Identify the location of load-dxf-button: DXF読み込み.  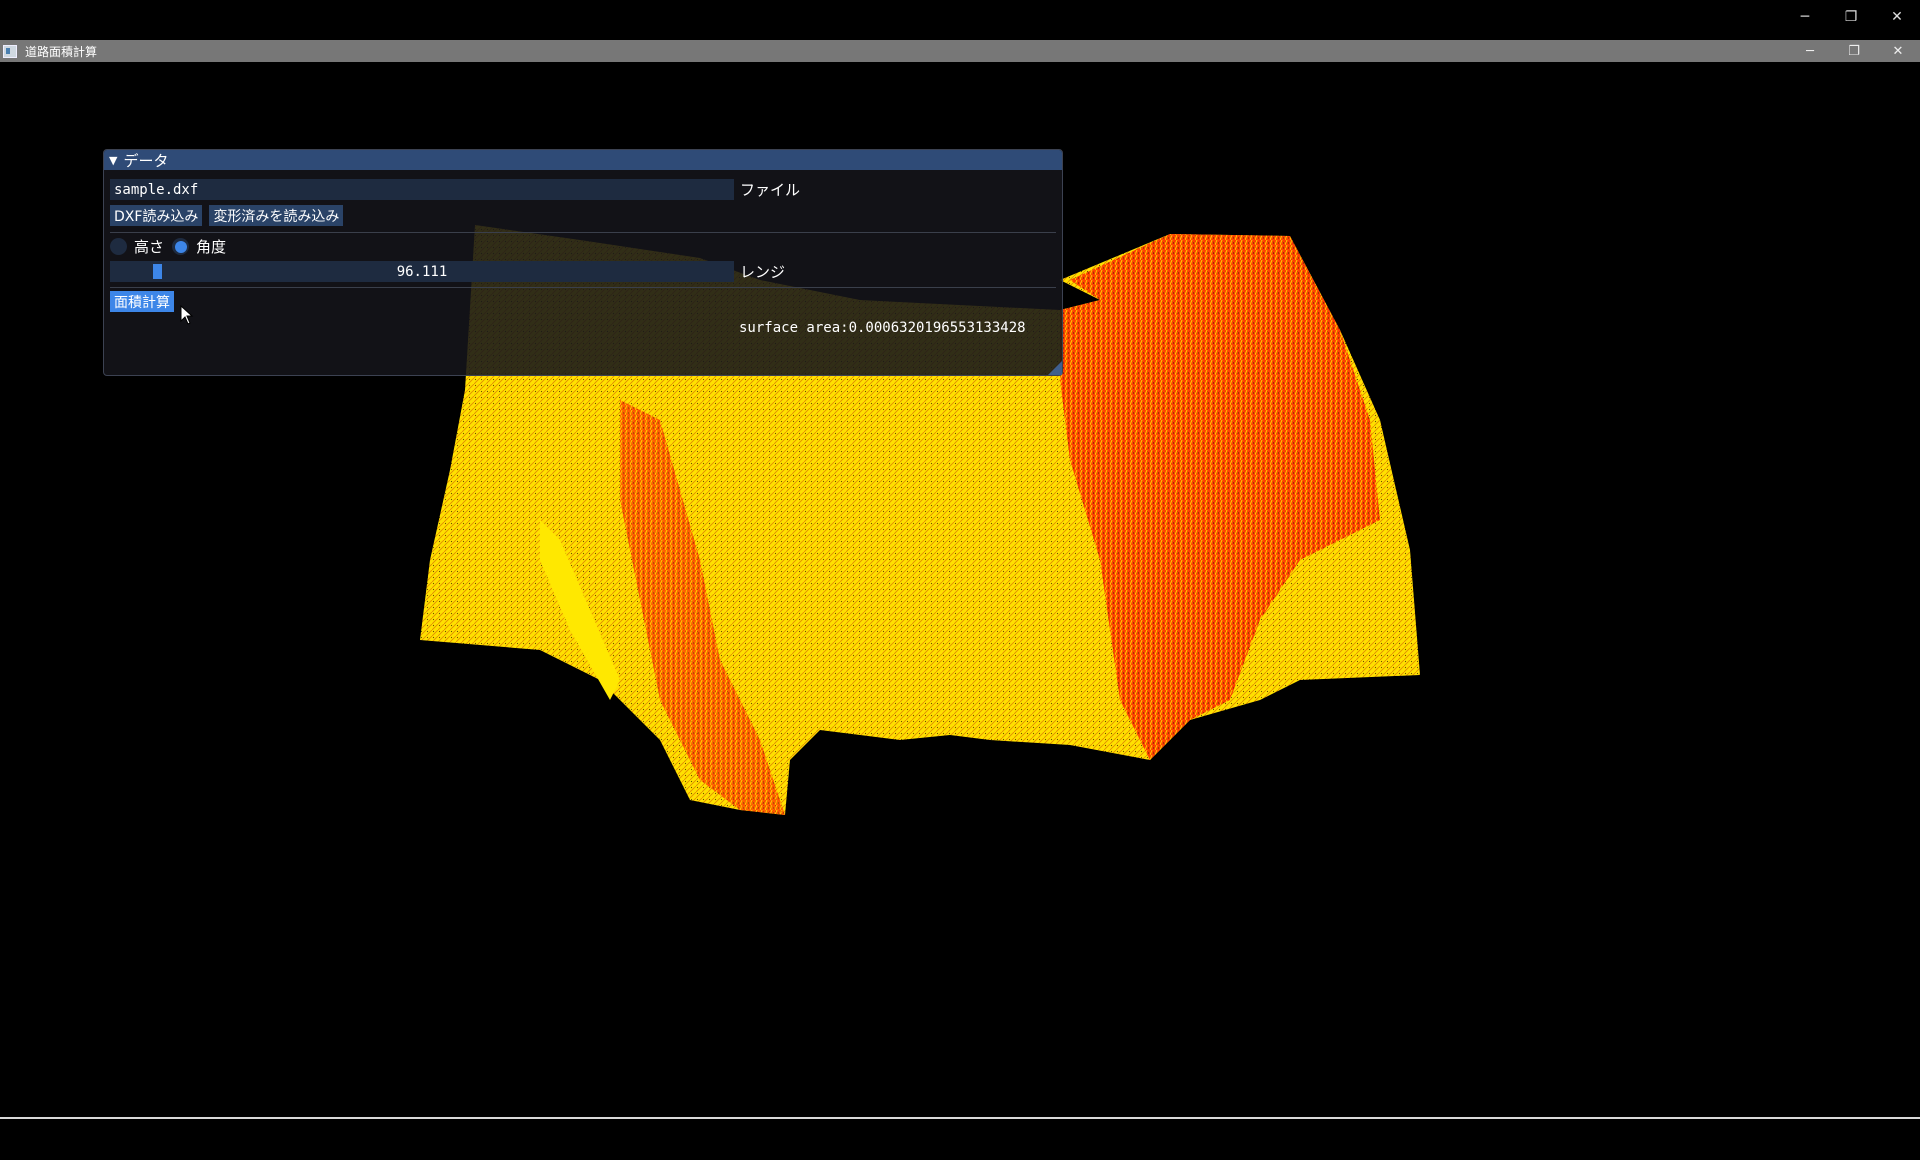
(156, 215).